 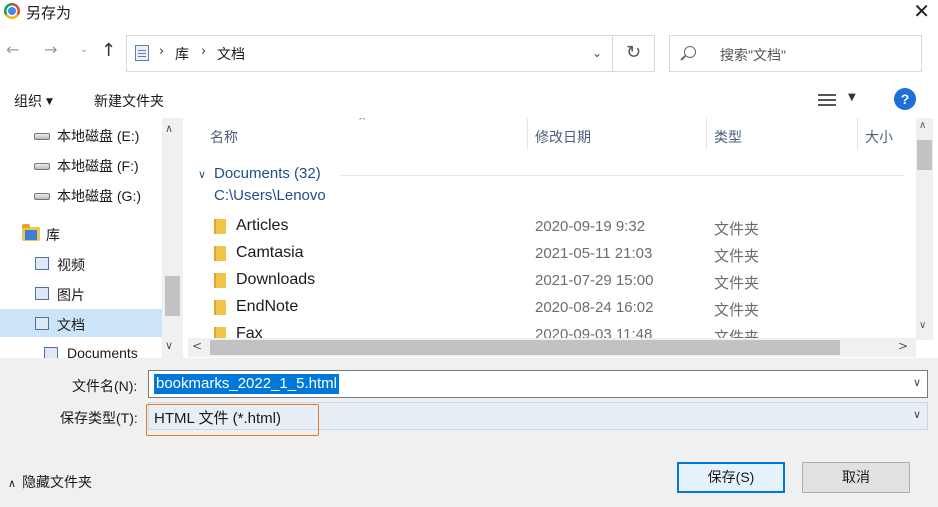 I want to click on sidebar-scrollbar: ∧ ∨, so click(x=172, y=238).